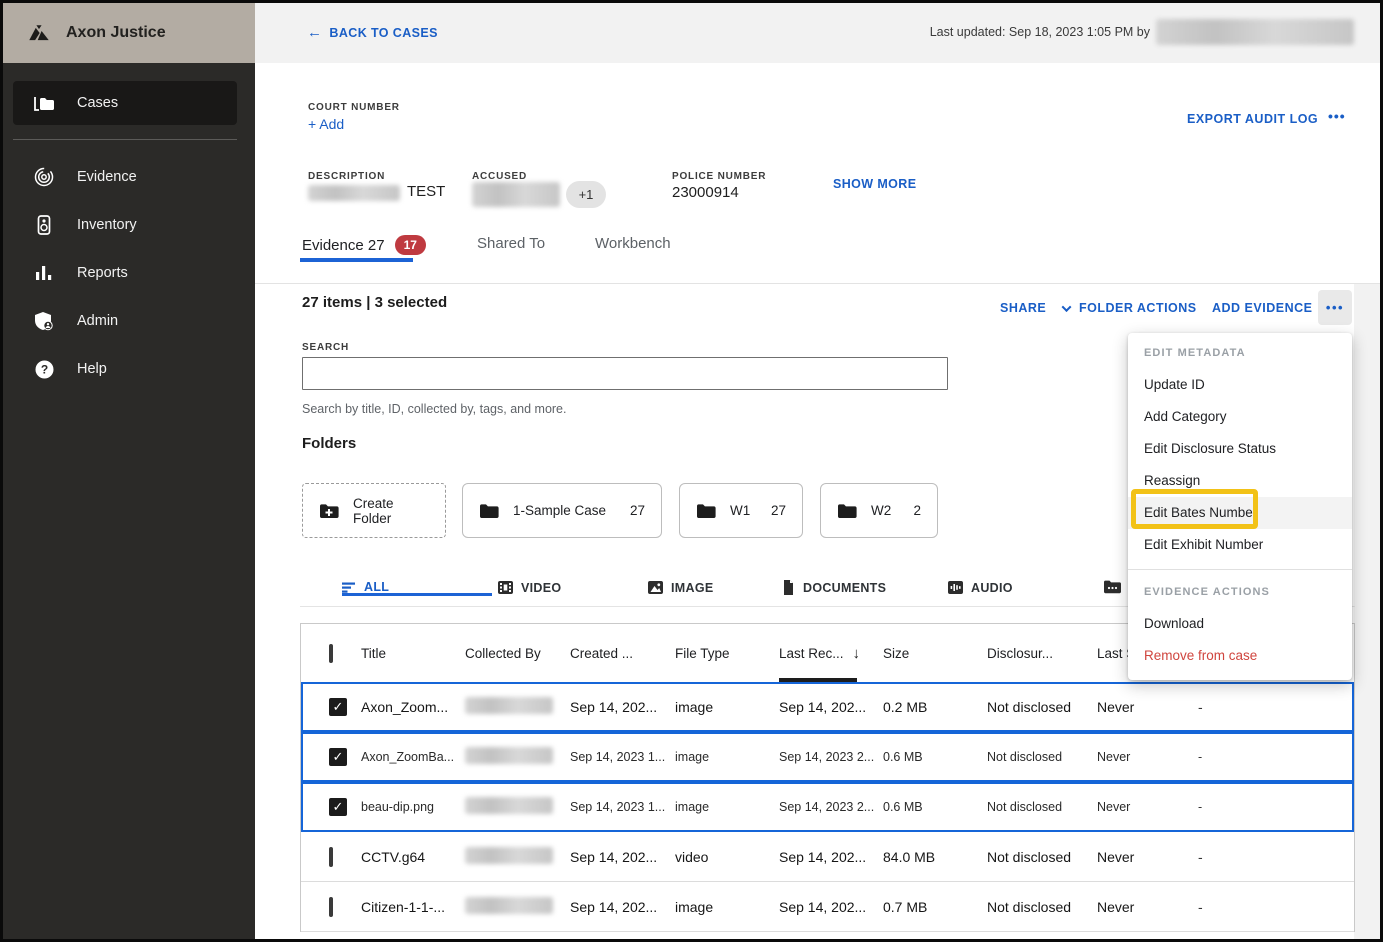 The width and height of the screenshot is (1383, 942). Describe the element at coordinates (856, 653) in the screenshot. I see `sort-down-icon: ↓` at that location.